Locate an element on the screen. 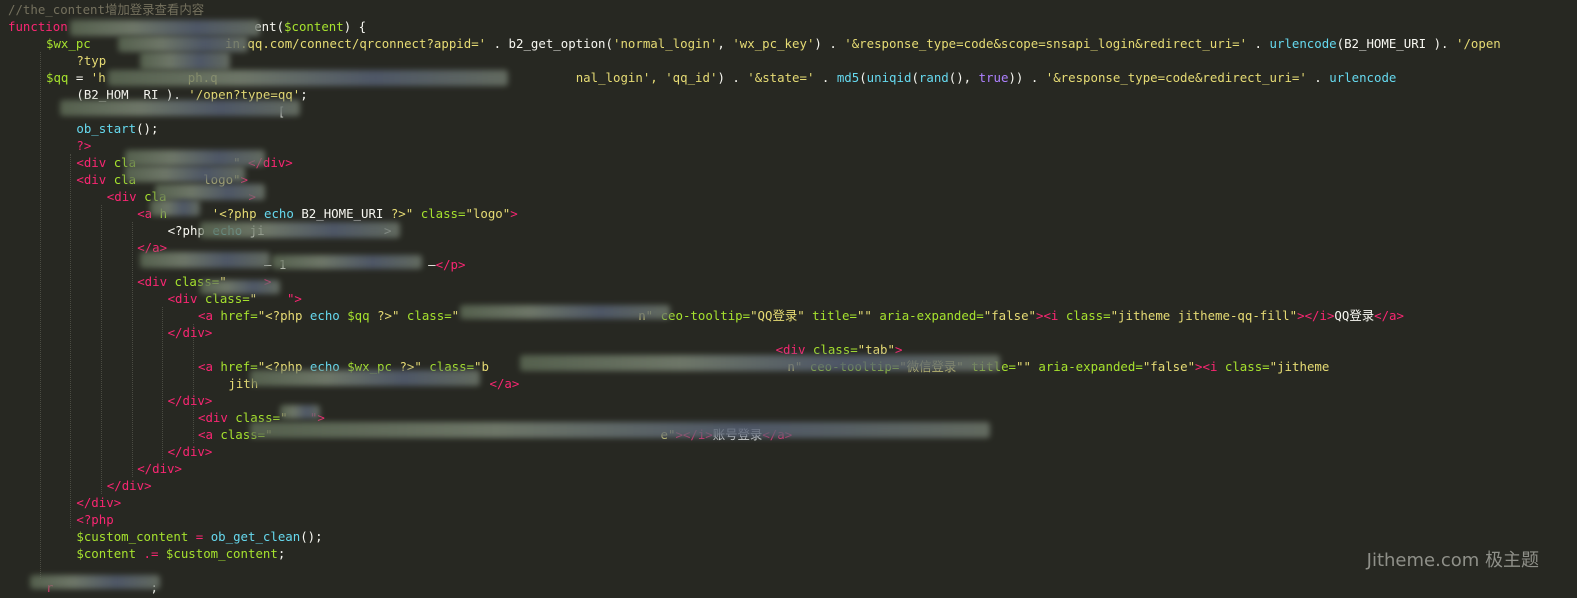  code-token: ( is located at coordinates (609, 43).